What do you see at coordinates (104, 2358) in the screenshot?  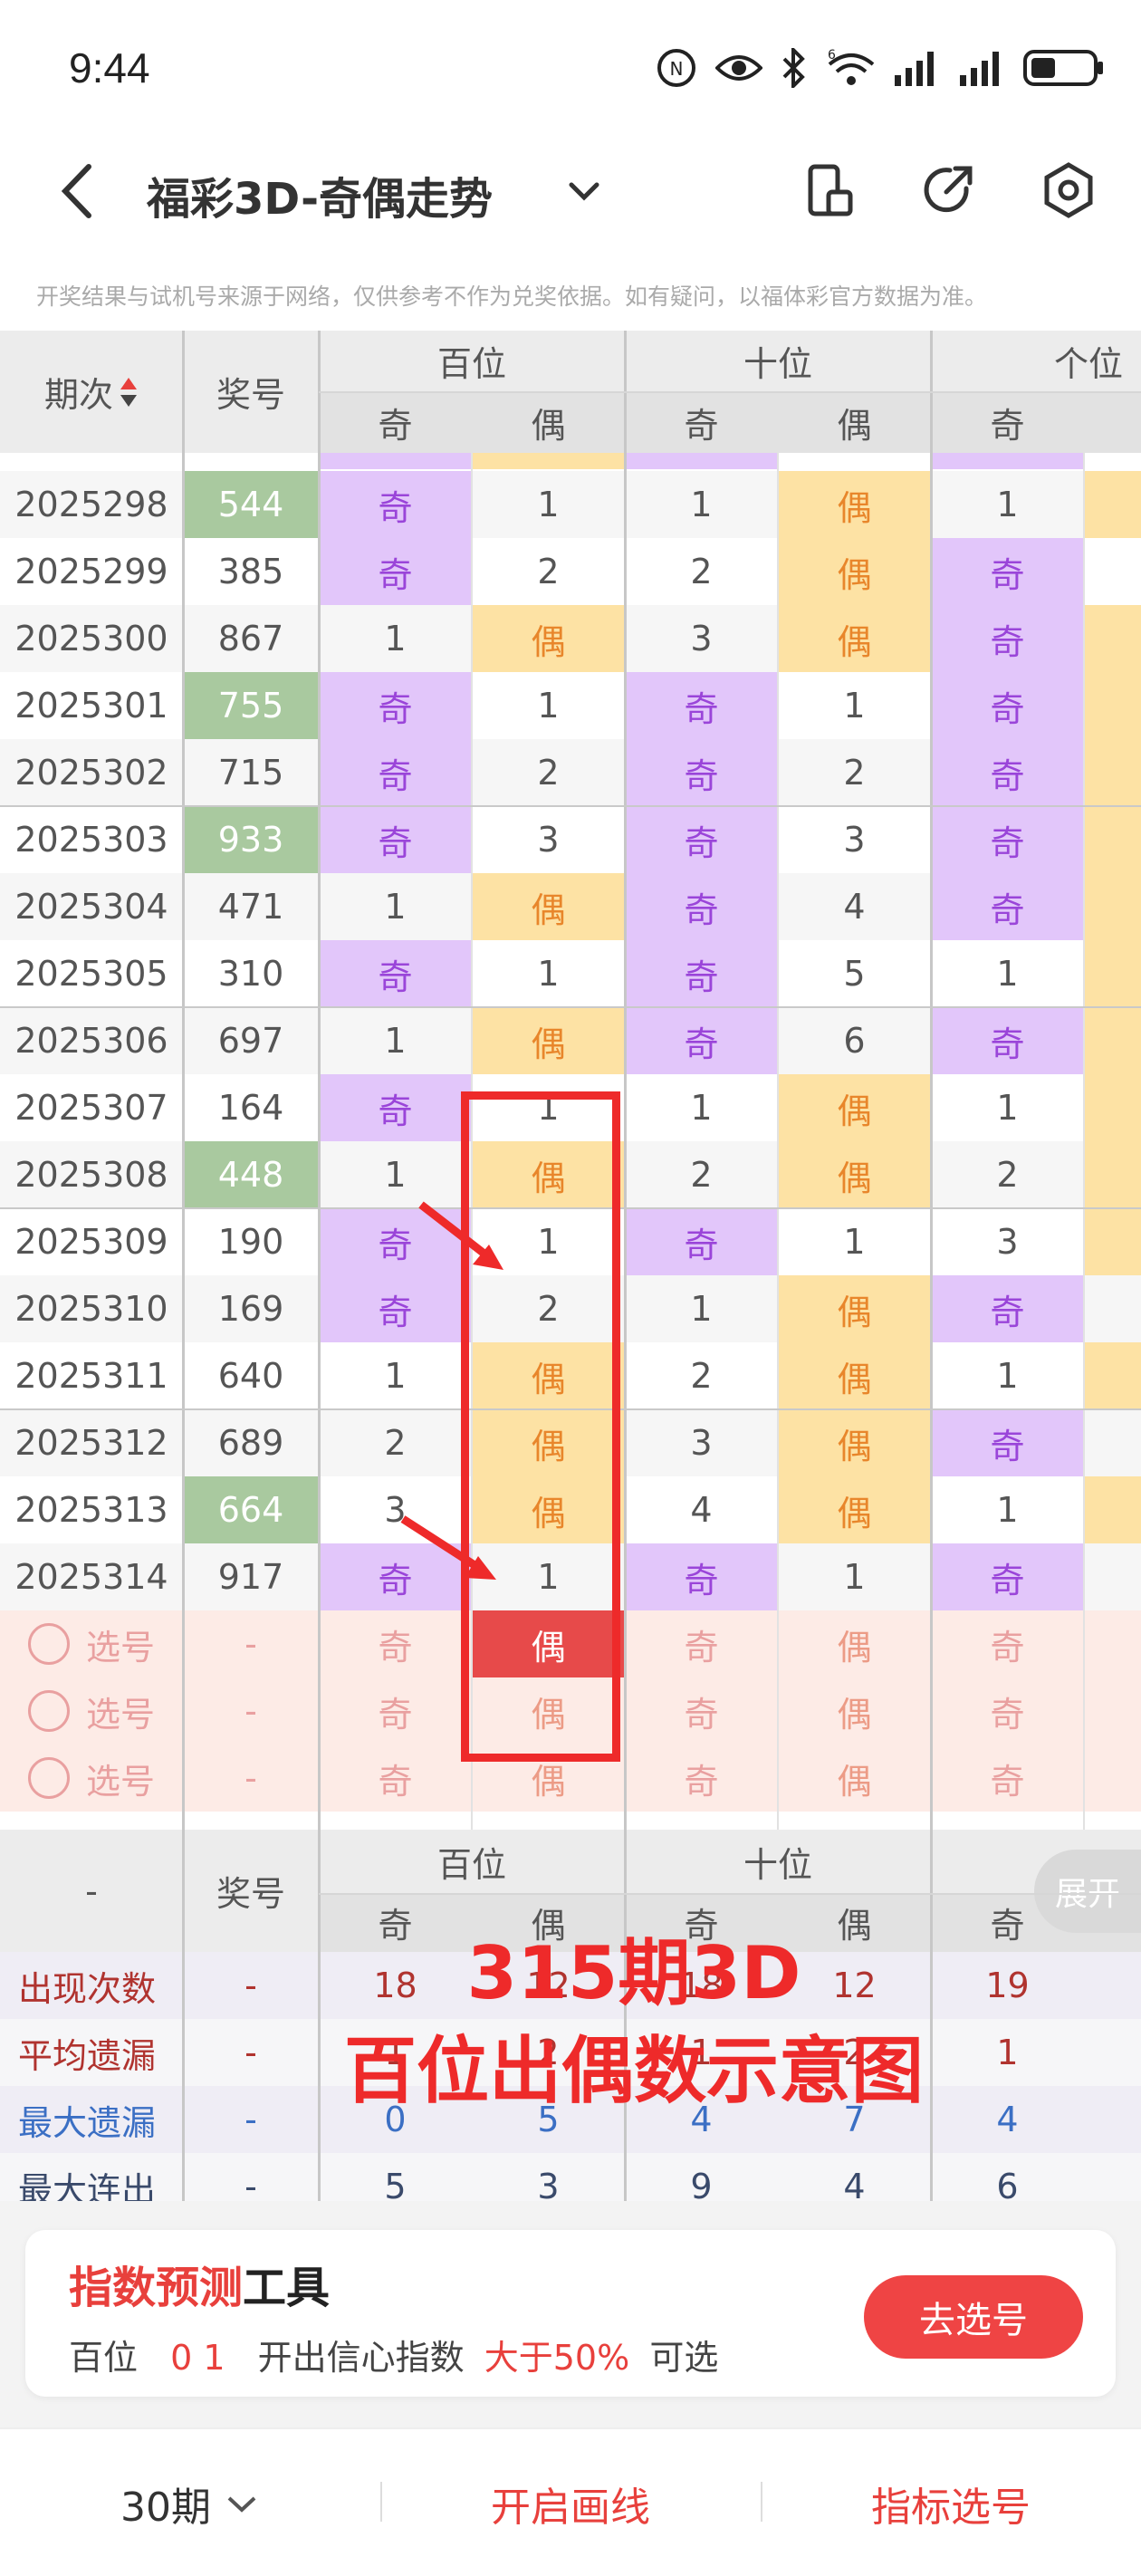 I see `tool-desc-position: 百位` at bounding box center [104, 2358].